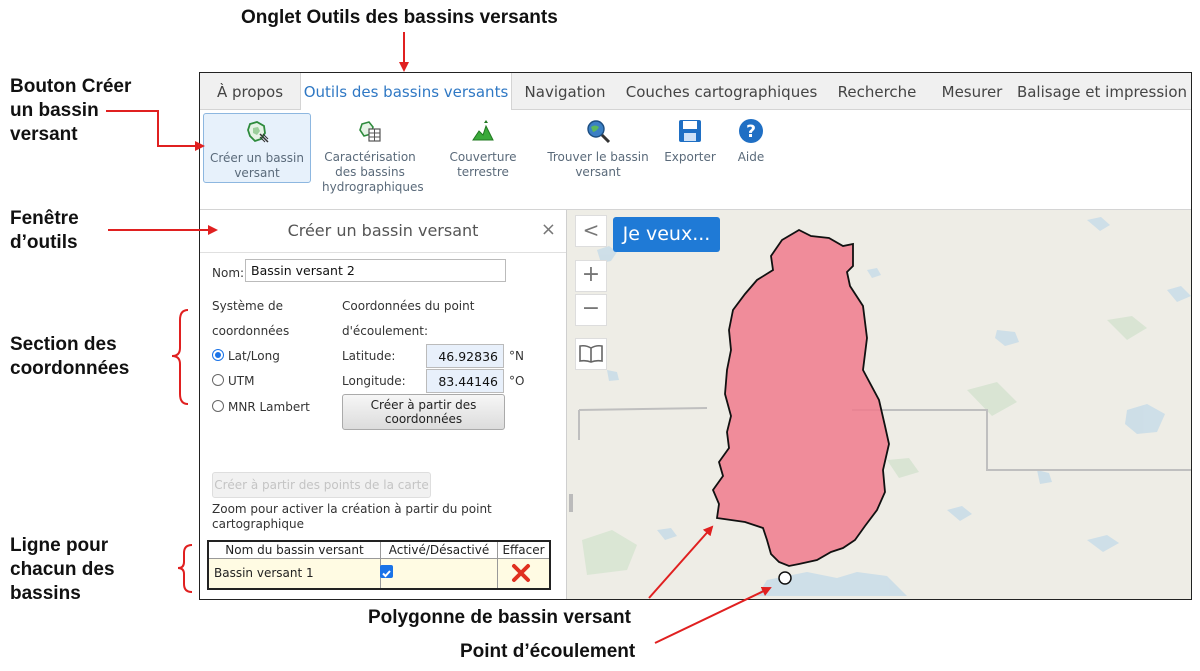 This screenshot has width=1200, height=671. I want to click on find-watershed-label-2: versant, so click(598, 172).